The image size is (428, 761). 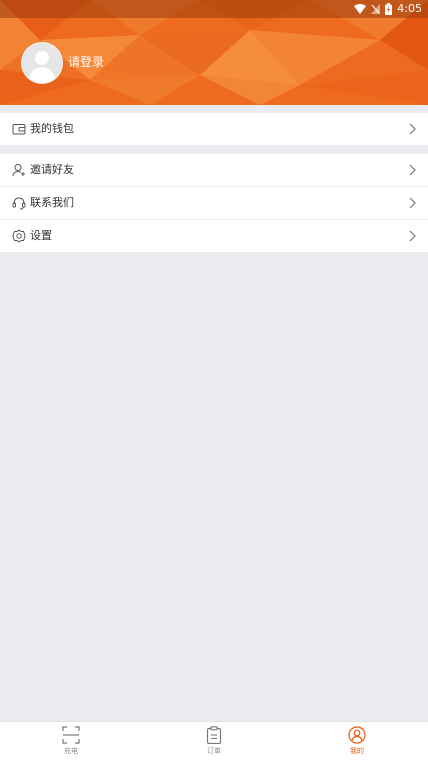 What do you see at coordinates (214, 735) in the screenshot?
I see `clipboard-icon` at bounding box center [214, 735].